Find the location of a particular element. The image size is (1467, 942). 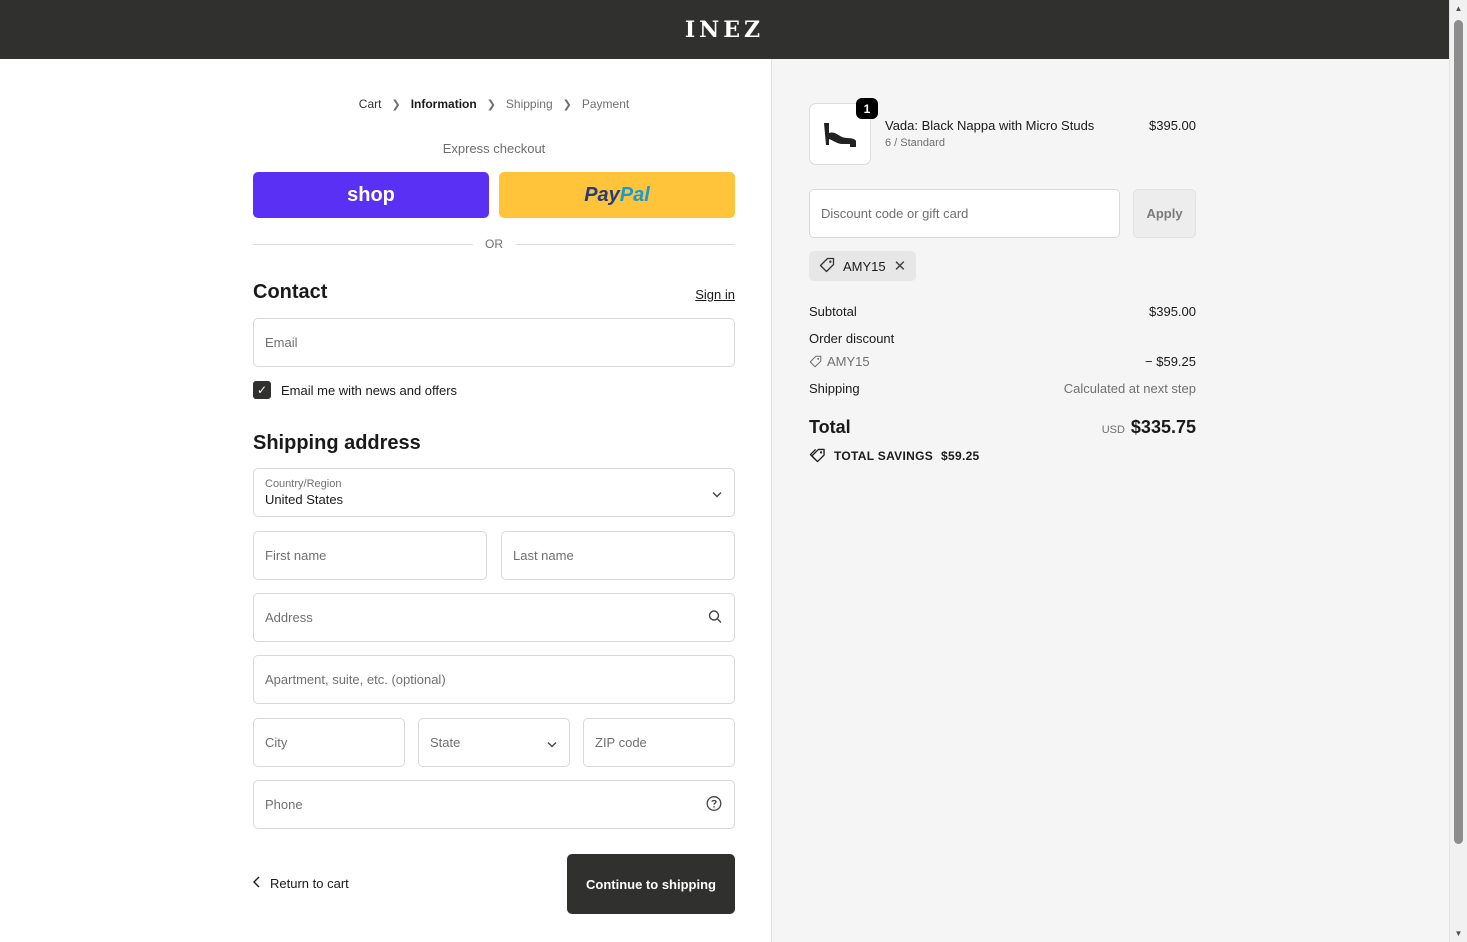

order-discount-row: Order discount is located at coordinates (1002, 338).